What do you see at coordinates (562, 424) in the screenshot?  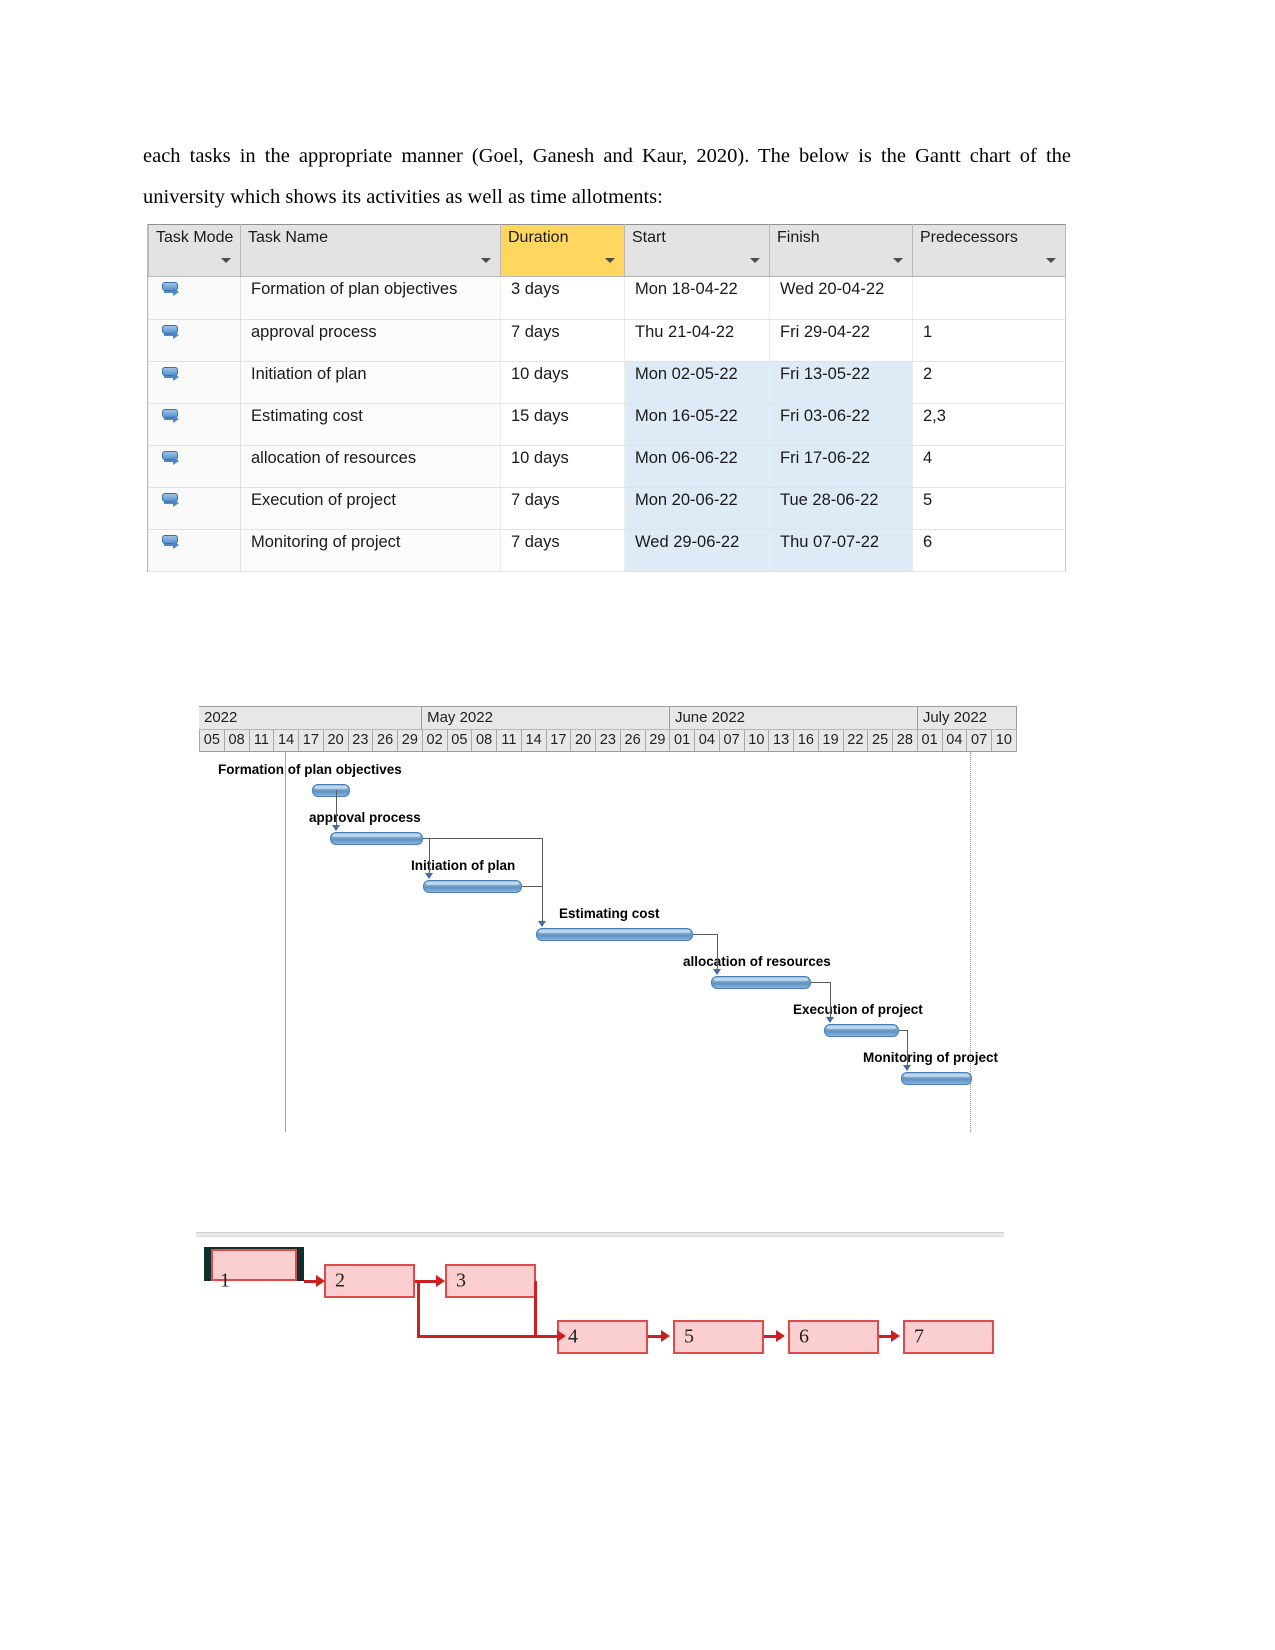 I see `cell-duration: 15 days` at bounding box center [562, 424].